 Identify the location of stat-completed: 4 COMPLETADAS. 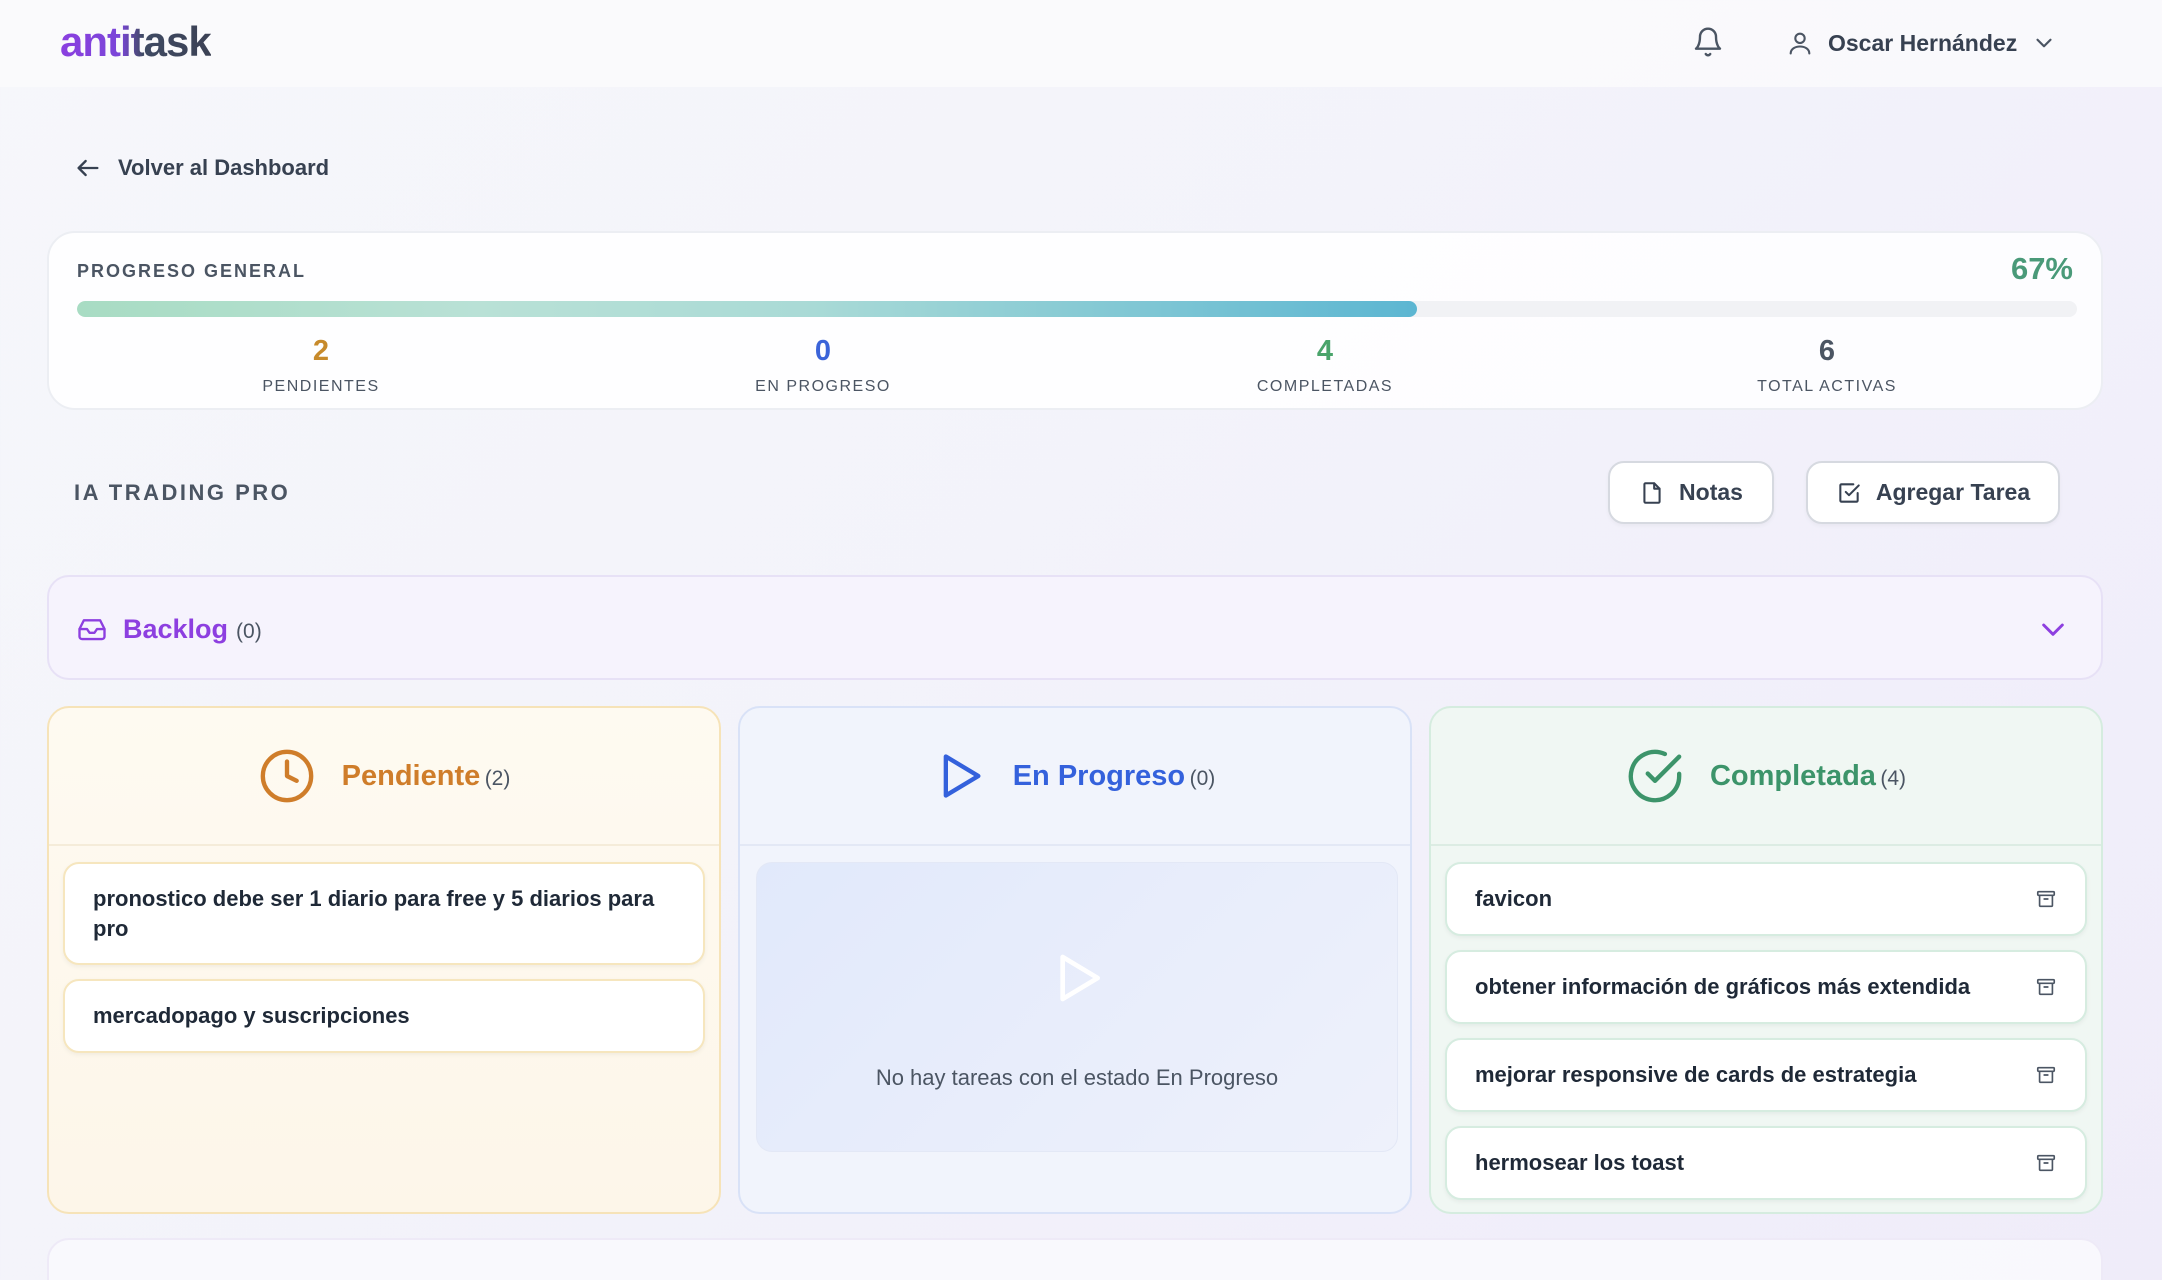
(1325, 366).